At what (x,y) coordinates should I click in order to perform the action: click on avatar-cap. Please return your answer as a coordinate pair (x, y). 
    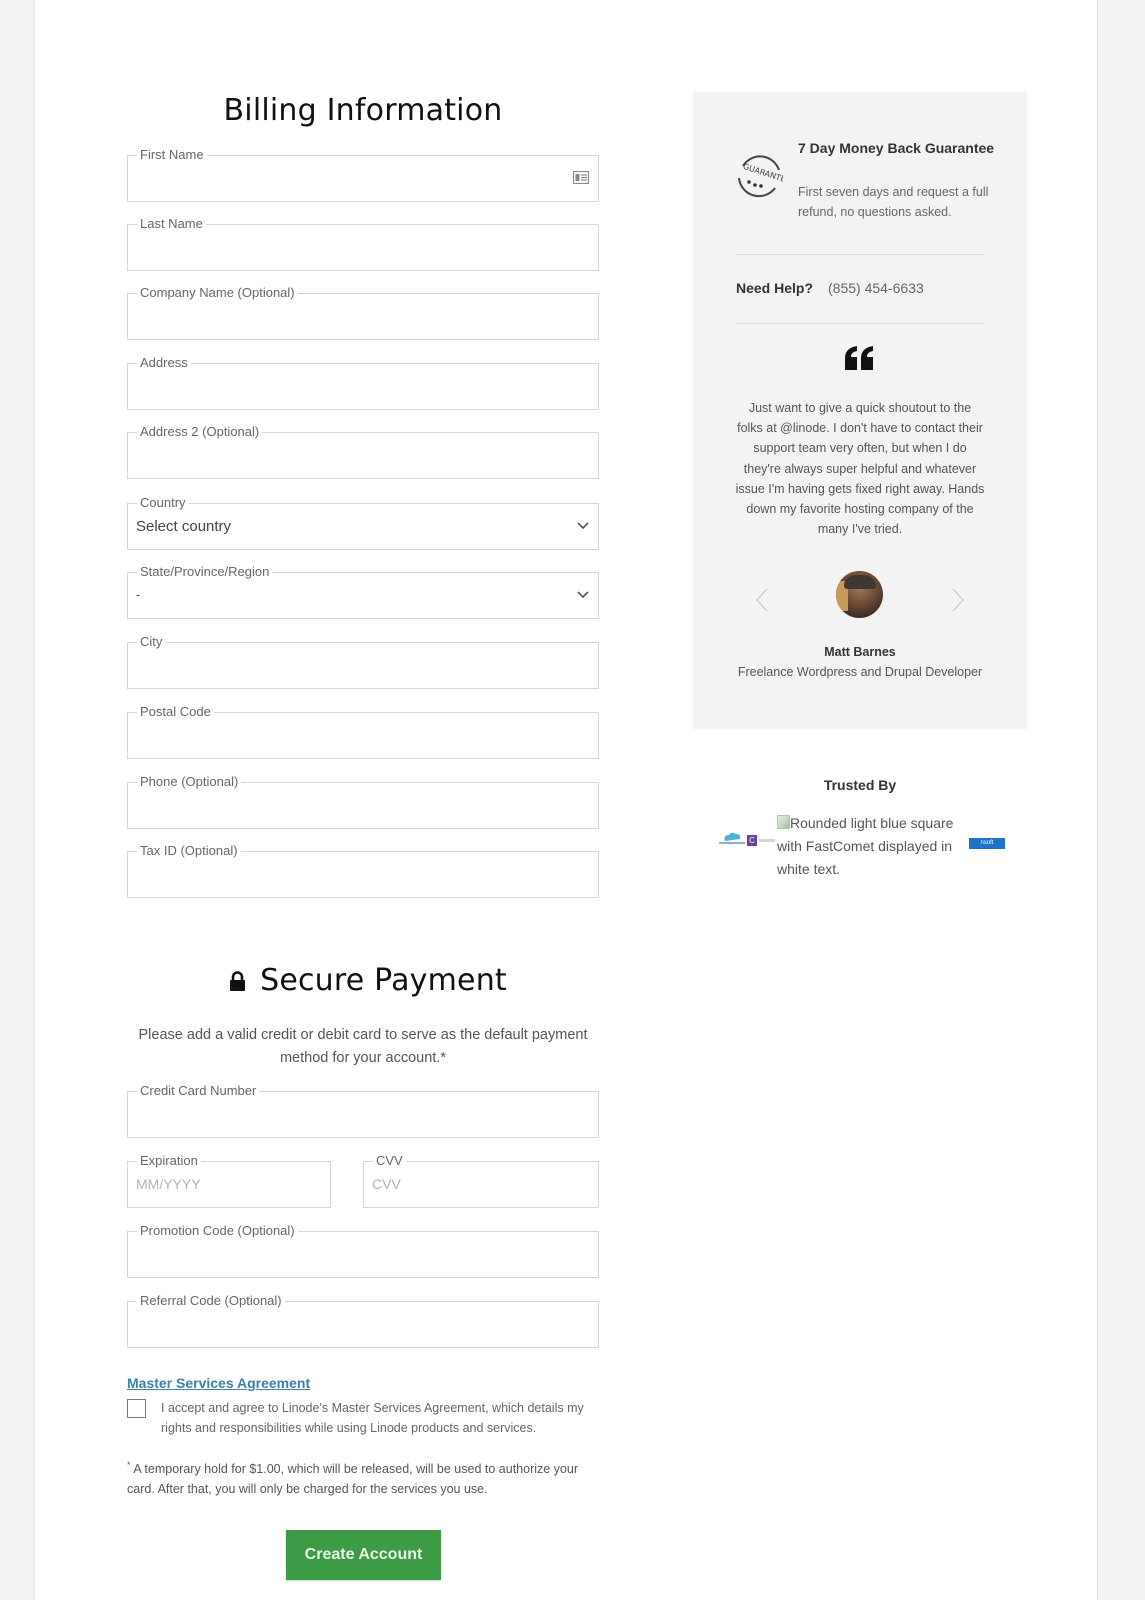
    Looking at the image, I should click on (860, 582).